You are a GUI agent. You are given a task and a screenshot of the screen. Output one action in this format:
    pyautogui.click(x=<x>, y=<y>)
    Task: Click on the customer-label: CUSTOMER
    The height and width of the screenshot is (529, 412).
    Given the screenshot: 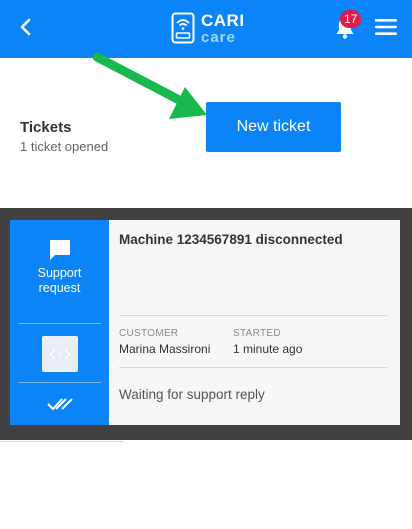 What is the action you would take?
    pyautogui.click(x=149, y=333)
    